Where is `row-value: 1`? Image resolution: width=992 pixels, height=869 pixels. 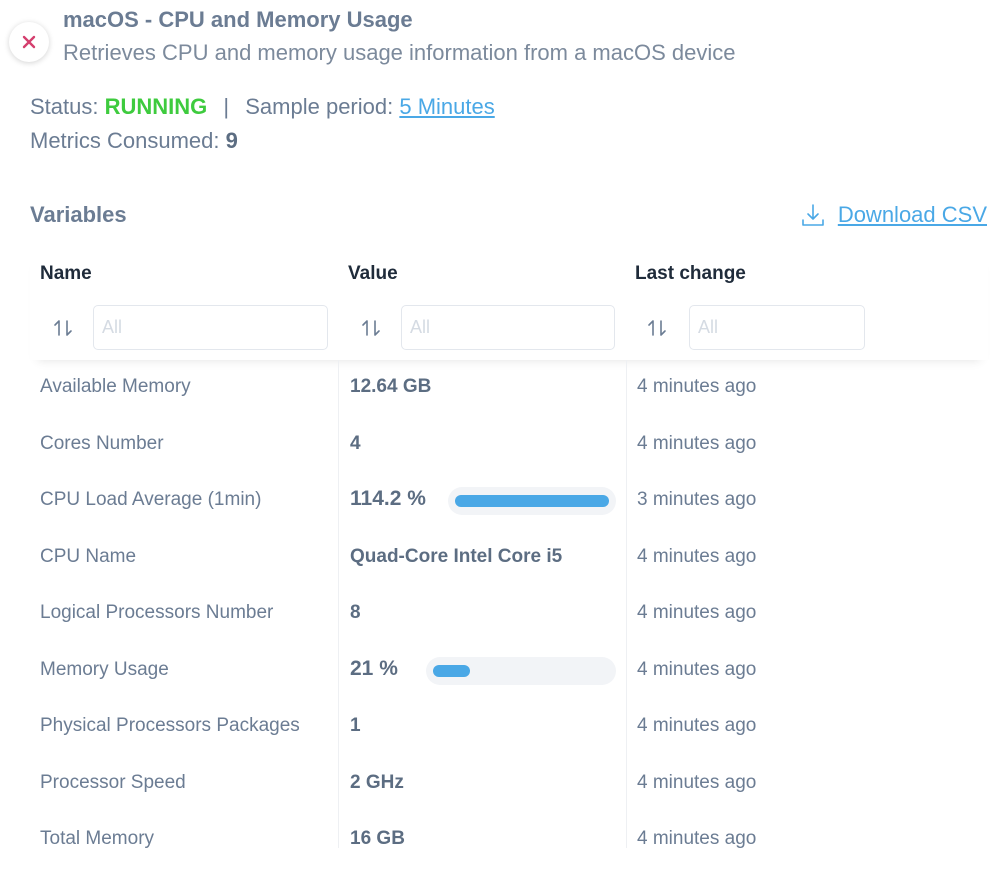
row-value: 1 is located at coordinates (355, 725).